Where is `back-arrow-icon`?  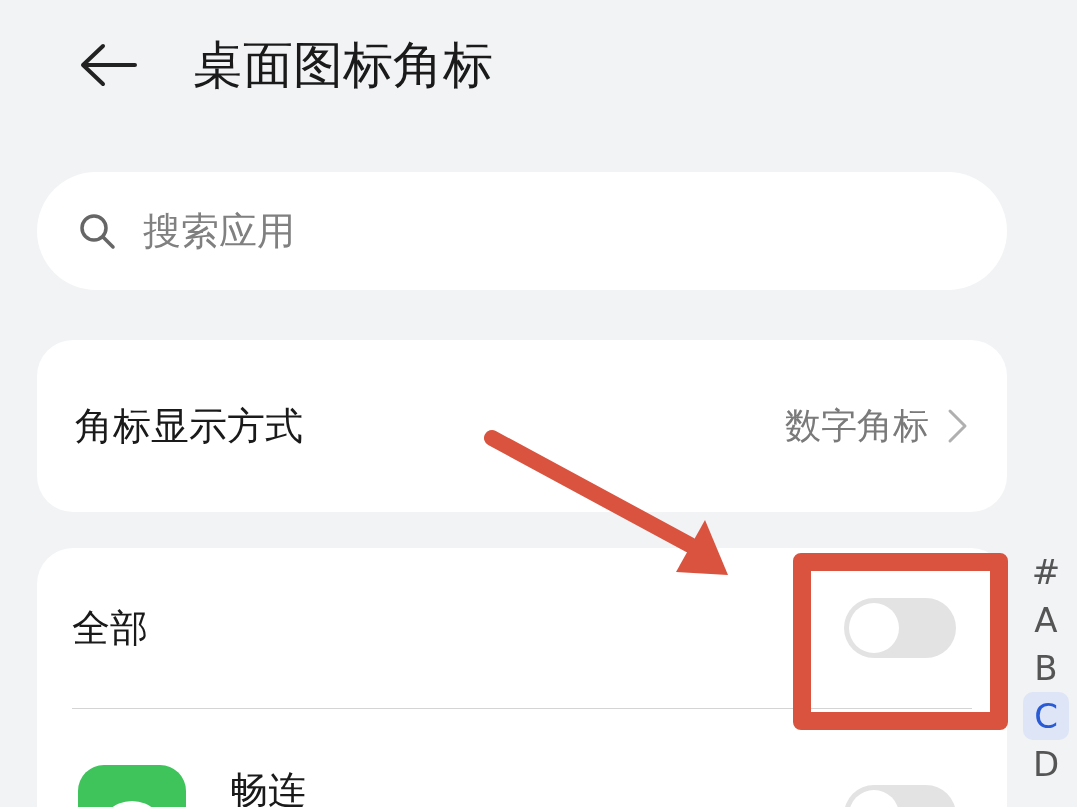
back-arrow-icon is located at coordinates (108, 65).